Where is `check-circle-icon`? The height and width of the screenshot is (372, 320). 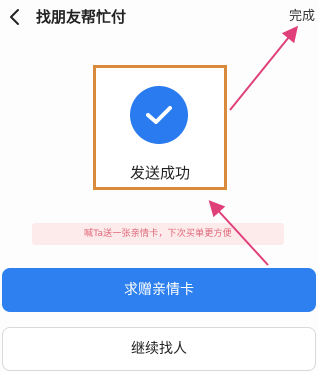 check-circle-icon is located at coordinates (159, 115).